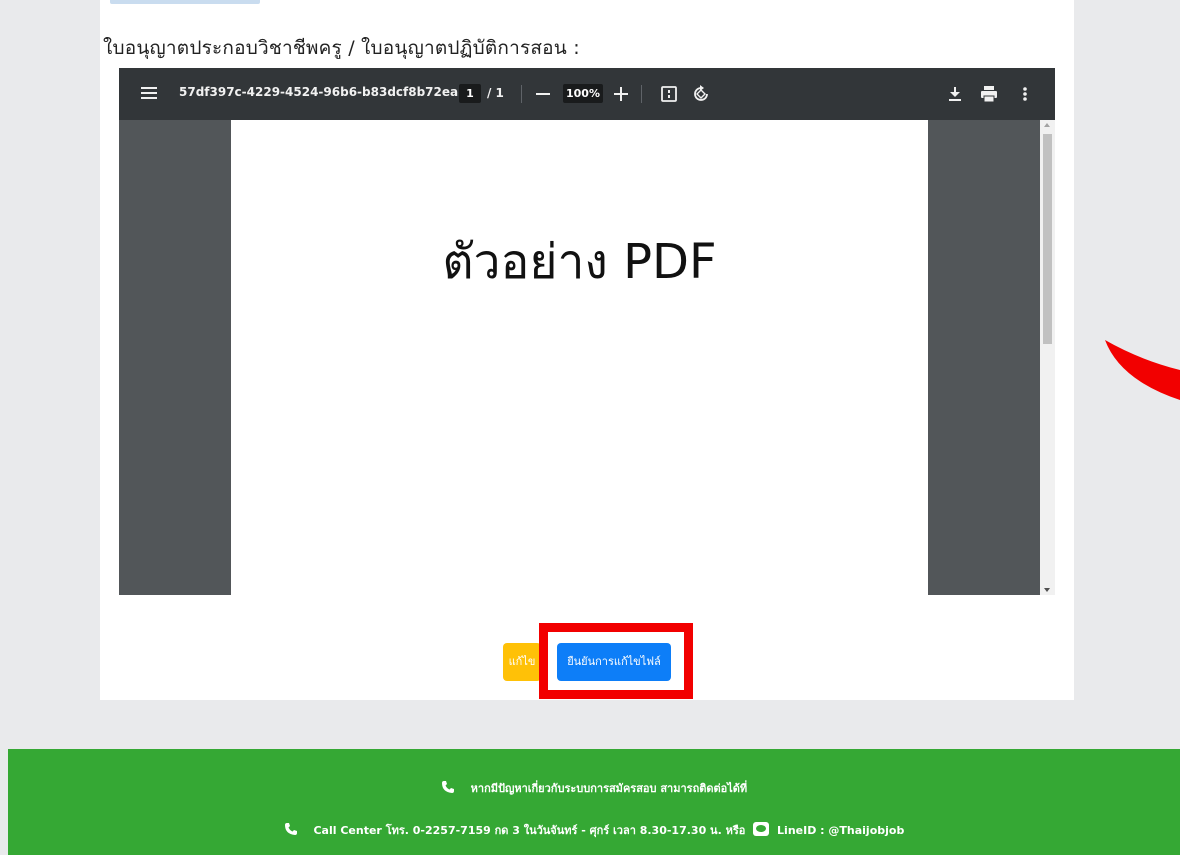 This screenshot has height=855, width=1180. What do you see at coordinates (579, 262) in the screenshot?
I see `pdf-page-text: ตัวอย่าง PDF` at bounding box center [579, 262].